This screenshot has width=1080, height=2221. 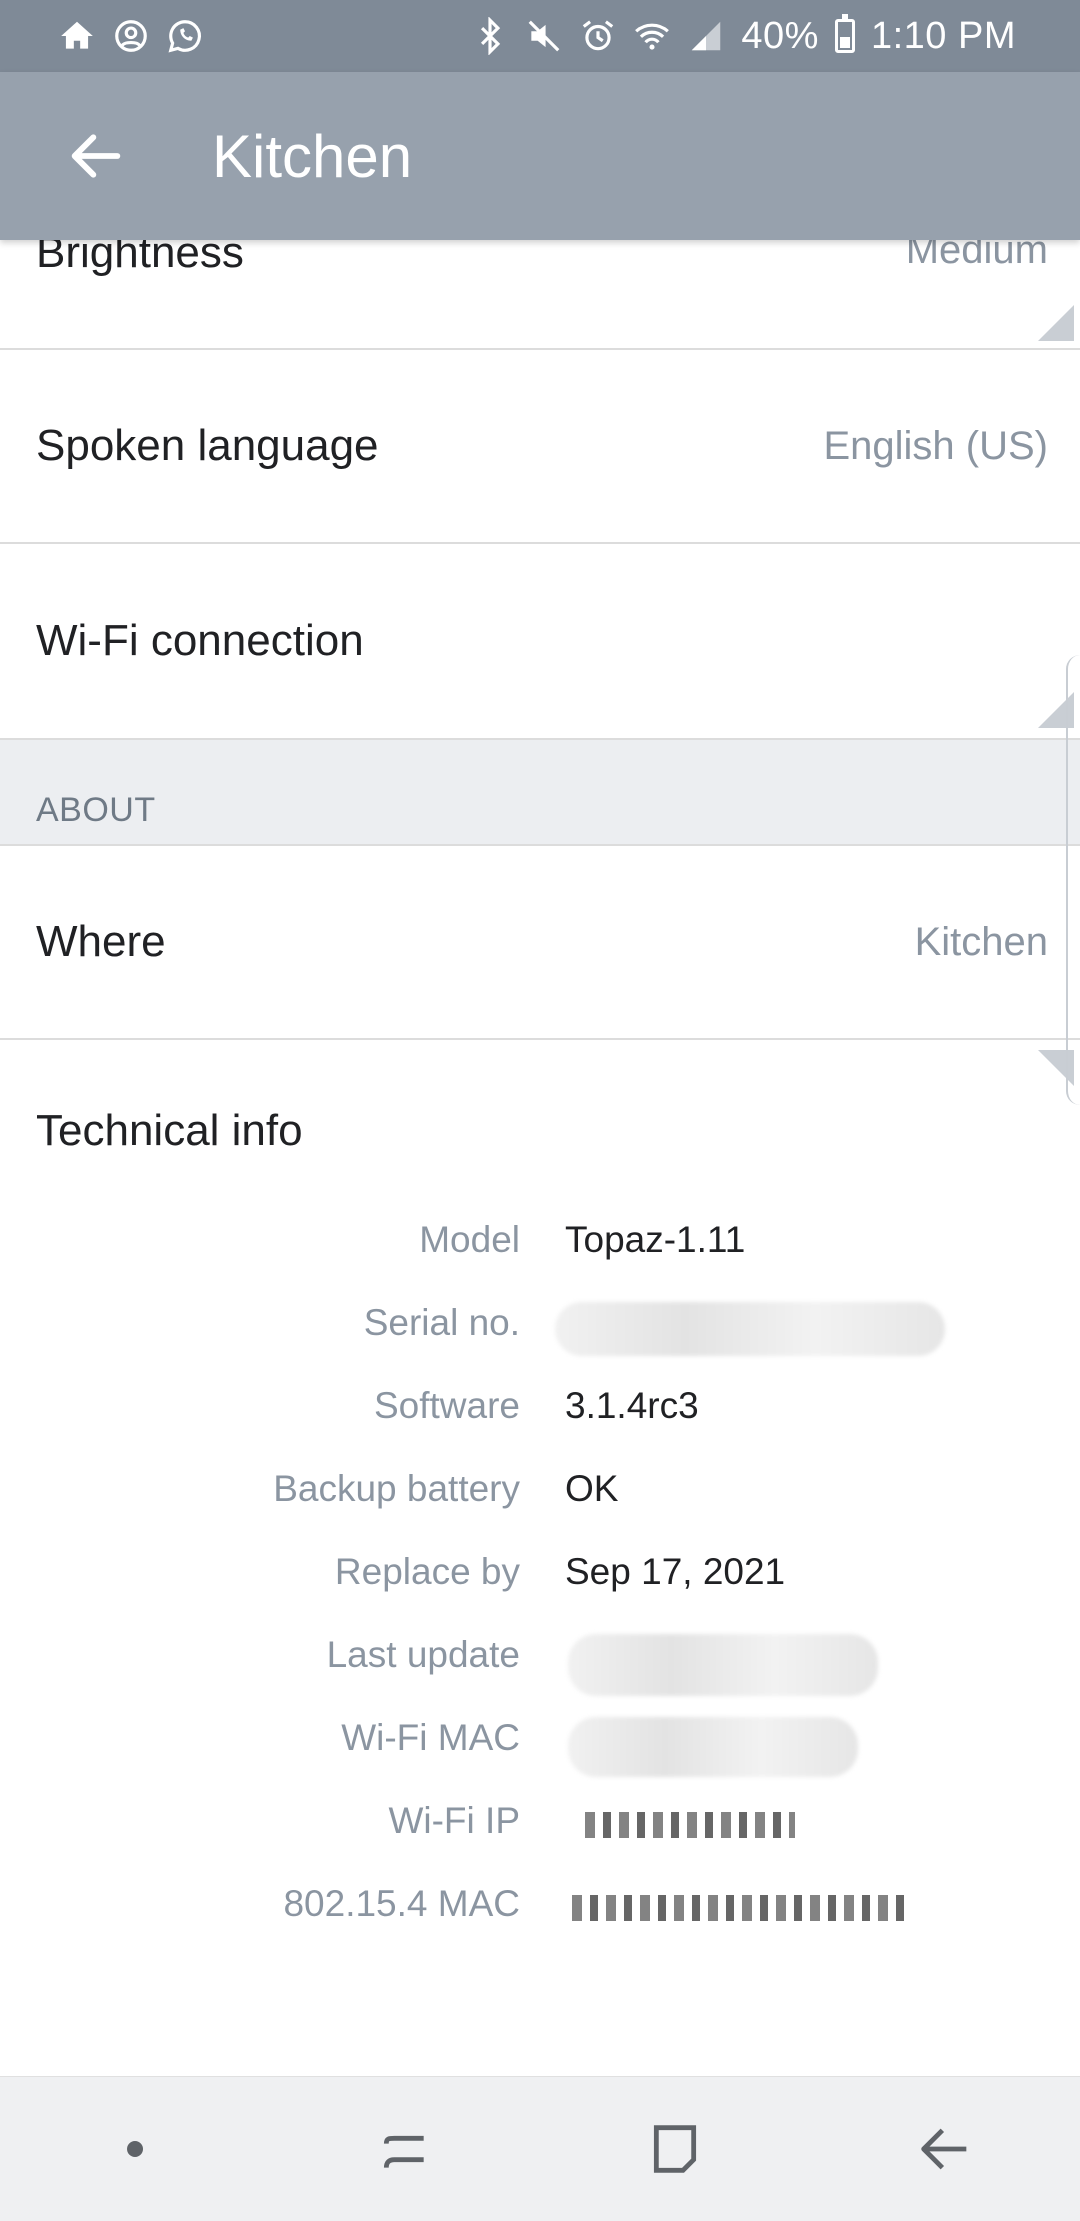 I want to click on info-key: Software, so click(x=446, y=1405).